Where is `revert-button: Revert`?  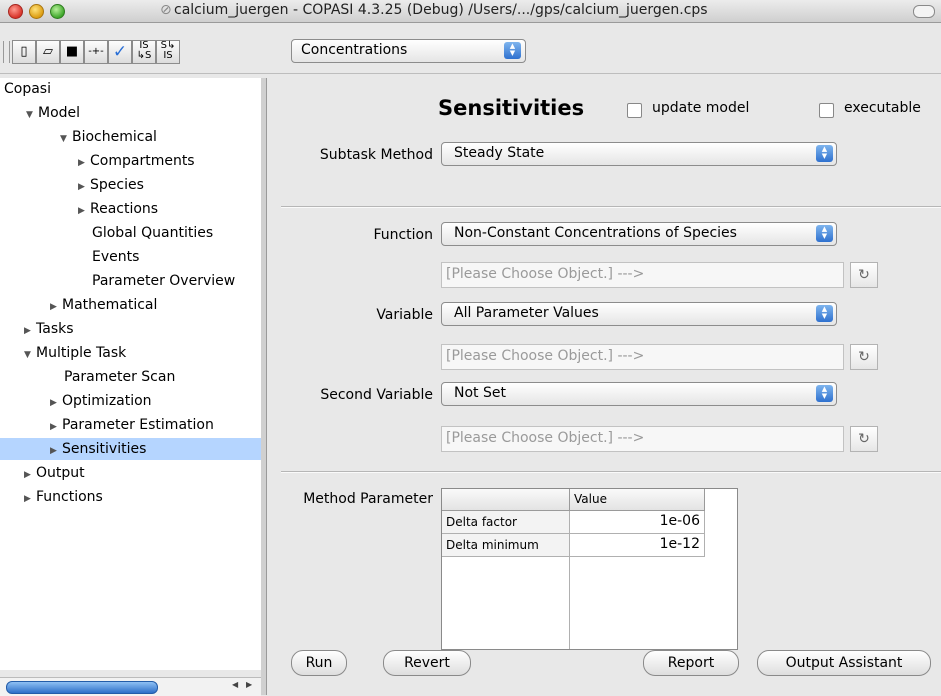
revert-button: Revert is located at coordinates (427, 663).